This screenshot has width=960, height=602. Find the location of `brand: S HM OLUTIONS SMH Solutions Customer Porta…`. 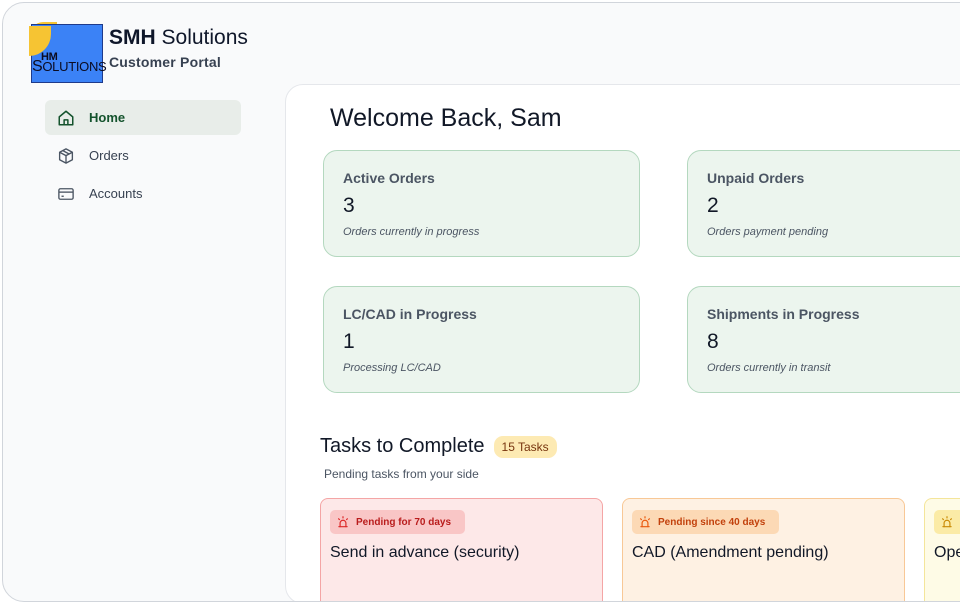

brand: S HM OLUTIONS SMH Solutions Customer Porta… is located at coordinates (138, 53).